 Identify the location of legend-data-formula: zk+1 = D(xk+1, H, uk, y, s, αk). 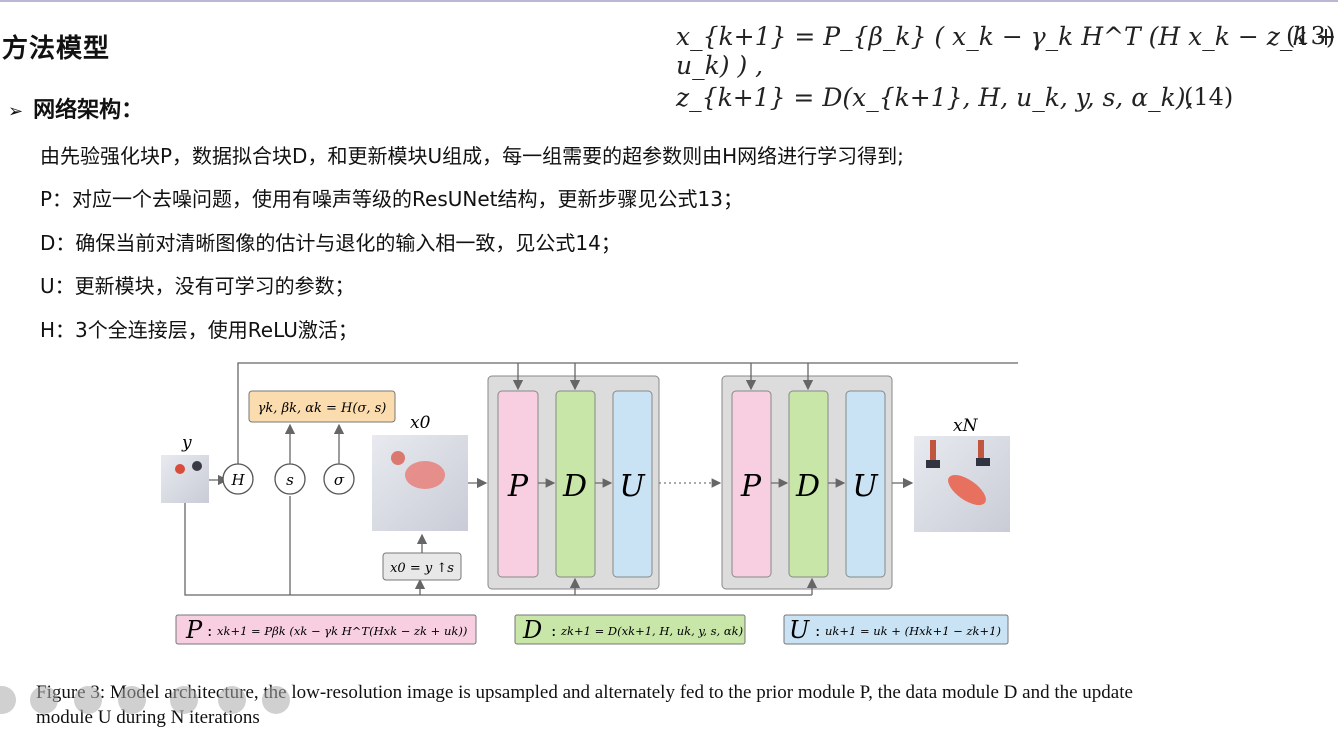
(651, 631).